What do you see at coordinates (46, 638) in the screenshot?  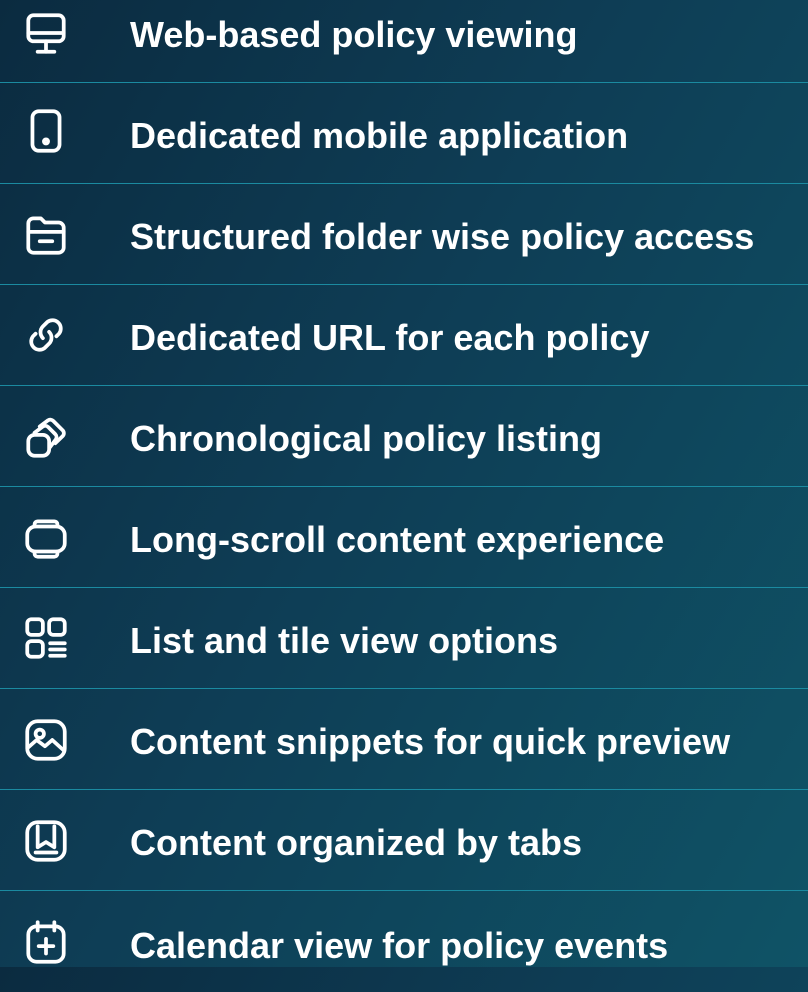 I see `grid-list-icon` at bounding box center [46, 638].